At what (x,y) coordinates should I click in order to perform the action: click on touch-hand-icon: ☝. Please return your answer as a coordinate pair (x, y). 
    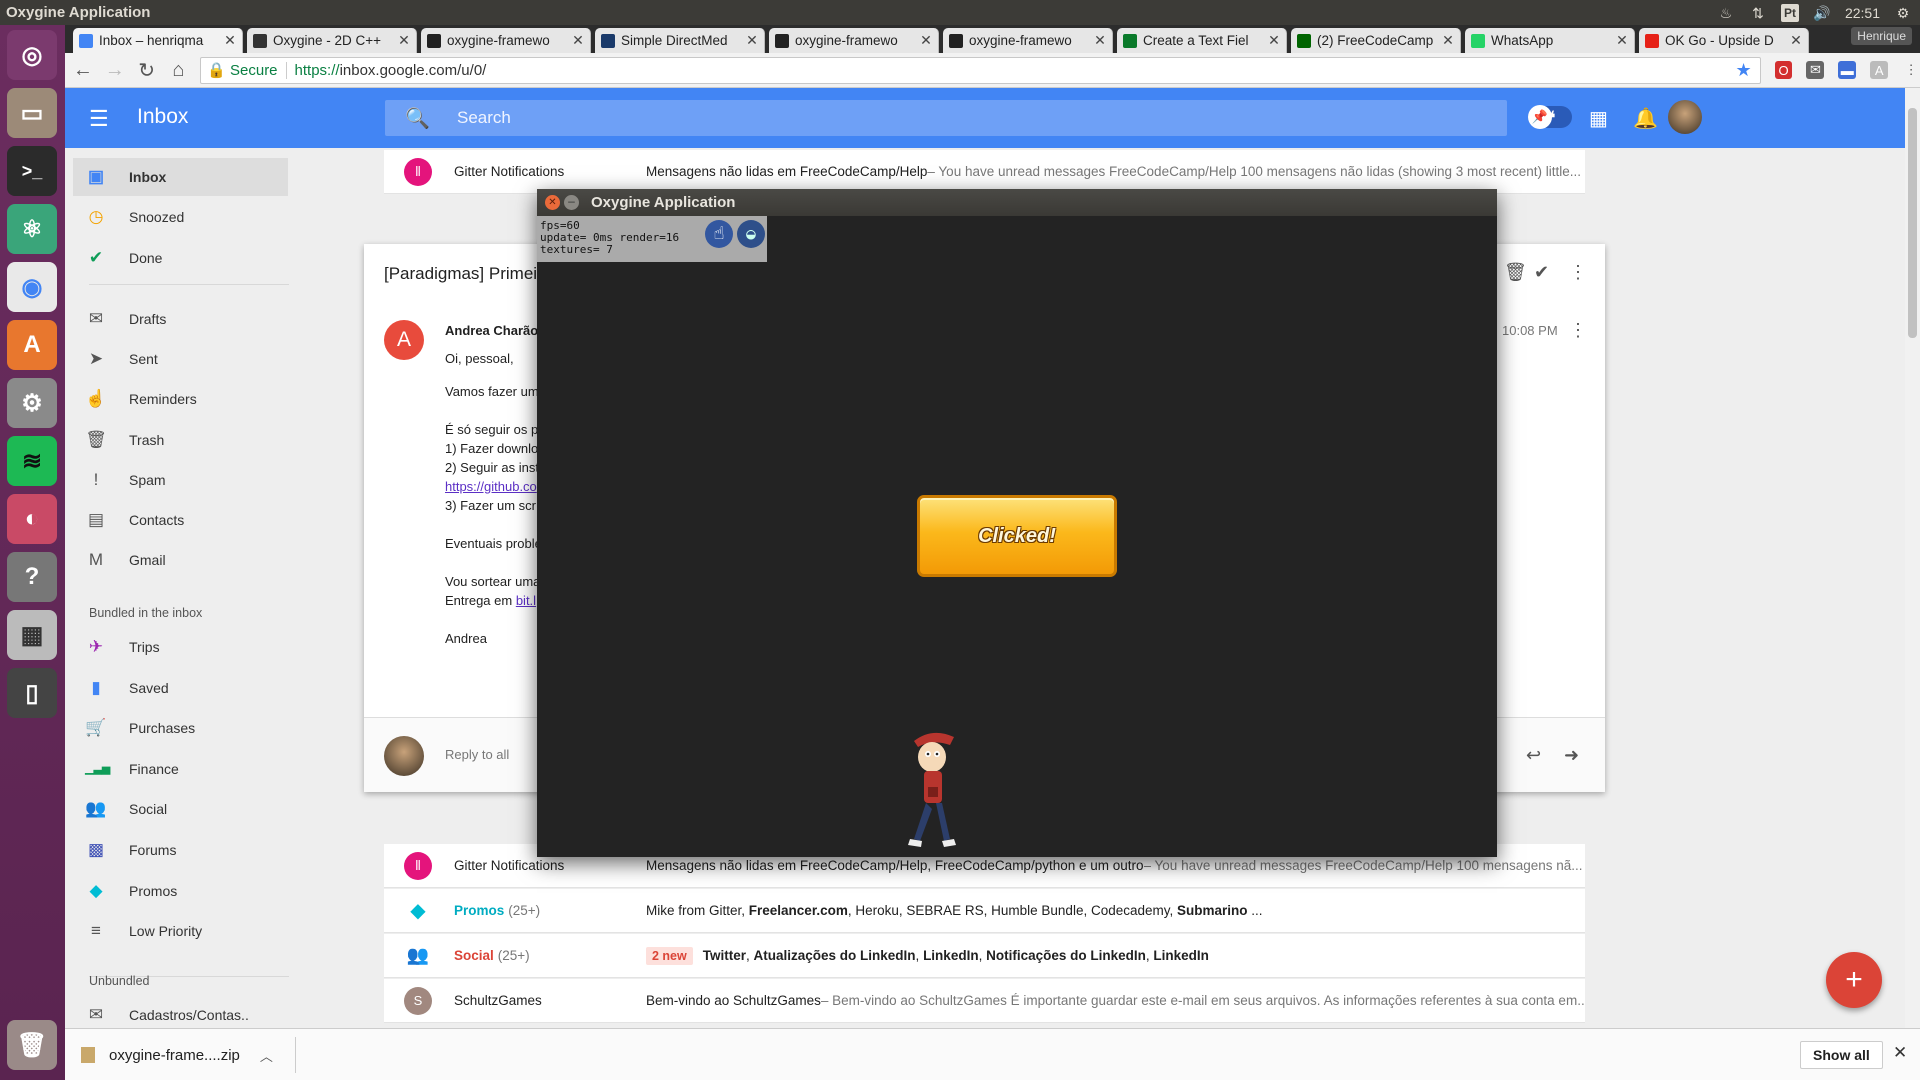
    Looking at the image, I should click on (719, 234).